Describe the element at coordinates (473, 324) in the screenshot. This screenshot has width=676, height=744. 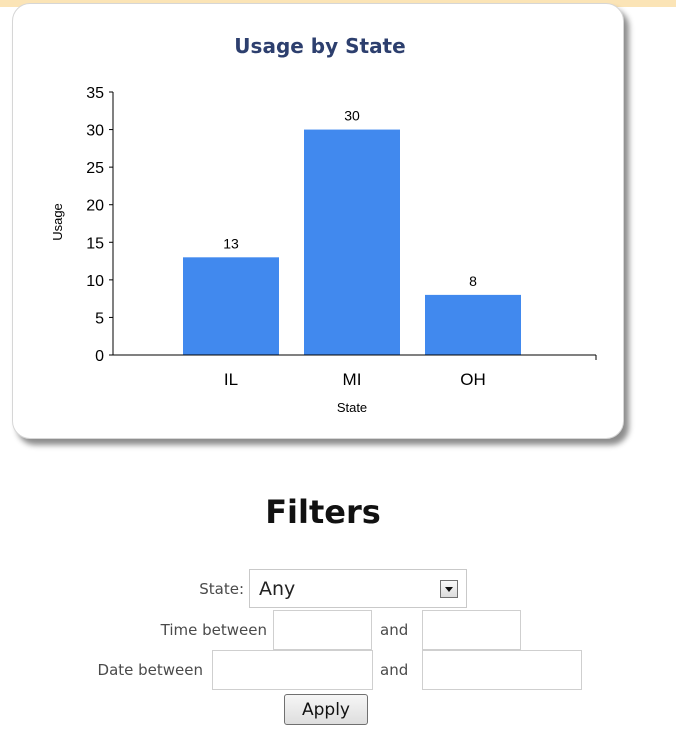
I see `bar-oh` at that location.